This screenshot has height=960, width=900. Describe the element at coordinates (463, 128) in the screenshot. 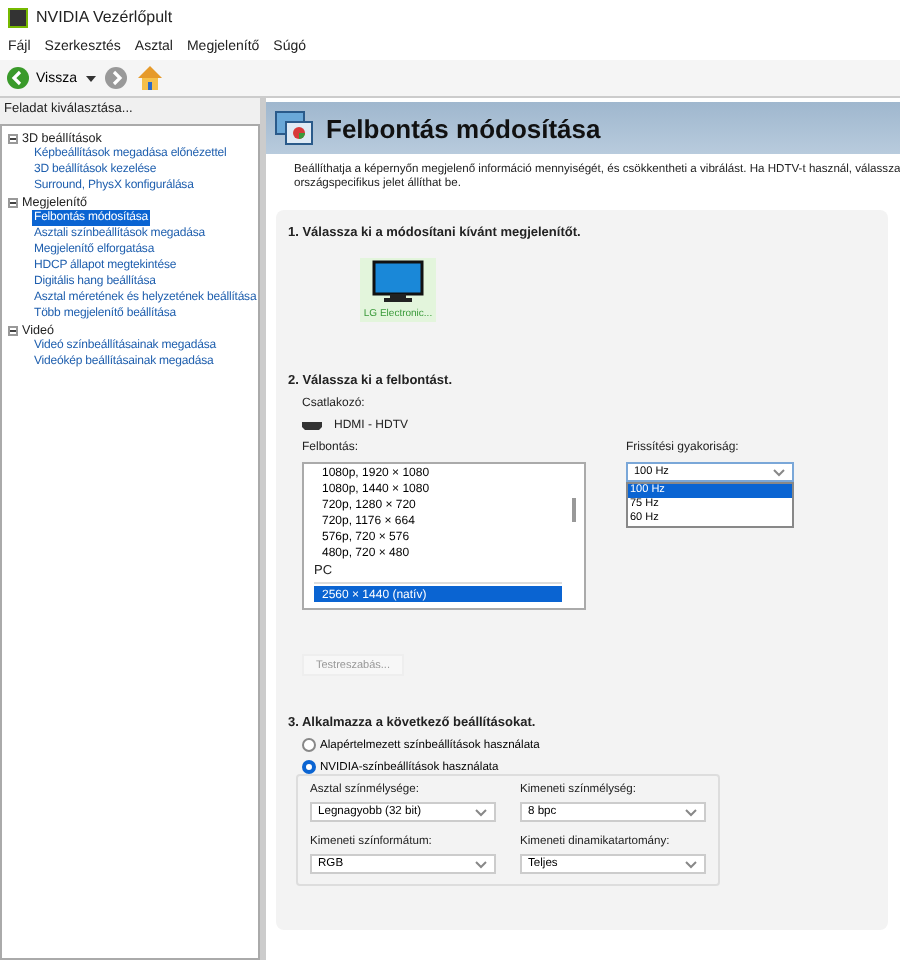

I see `page-title: Felbontás módosítása` at that location.